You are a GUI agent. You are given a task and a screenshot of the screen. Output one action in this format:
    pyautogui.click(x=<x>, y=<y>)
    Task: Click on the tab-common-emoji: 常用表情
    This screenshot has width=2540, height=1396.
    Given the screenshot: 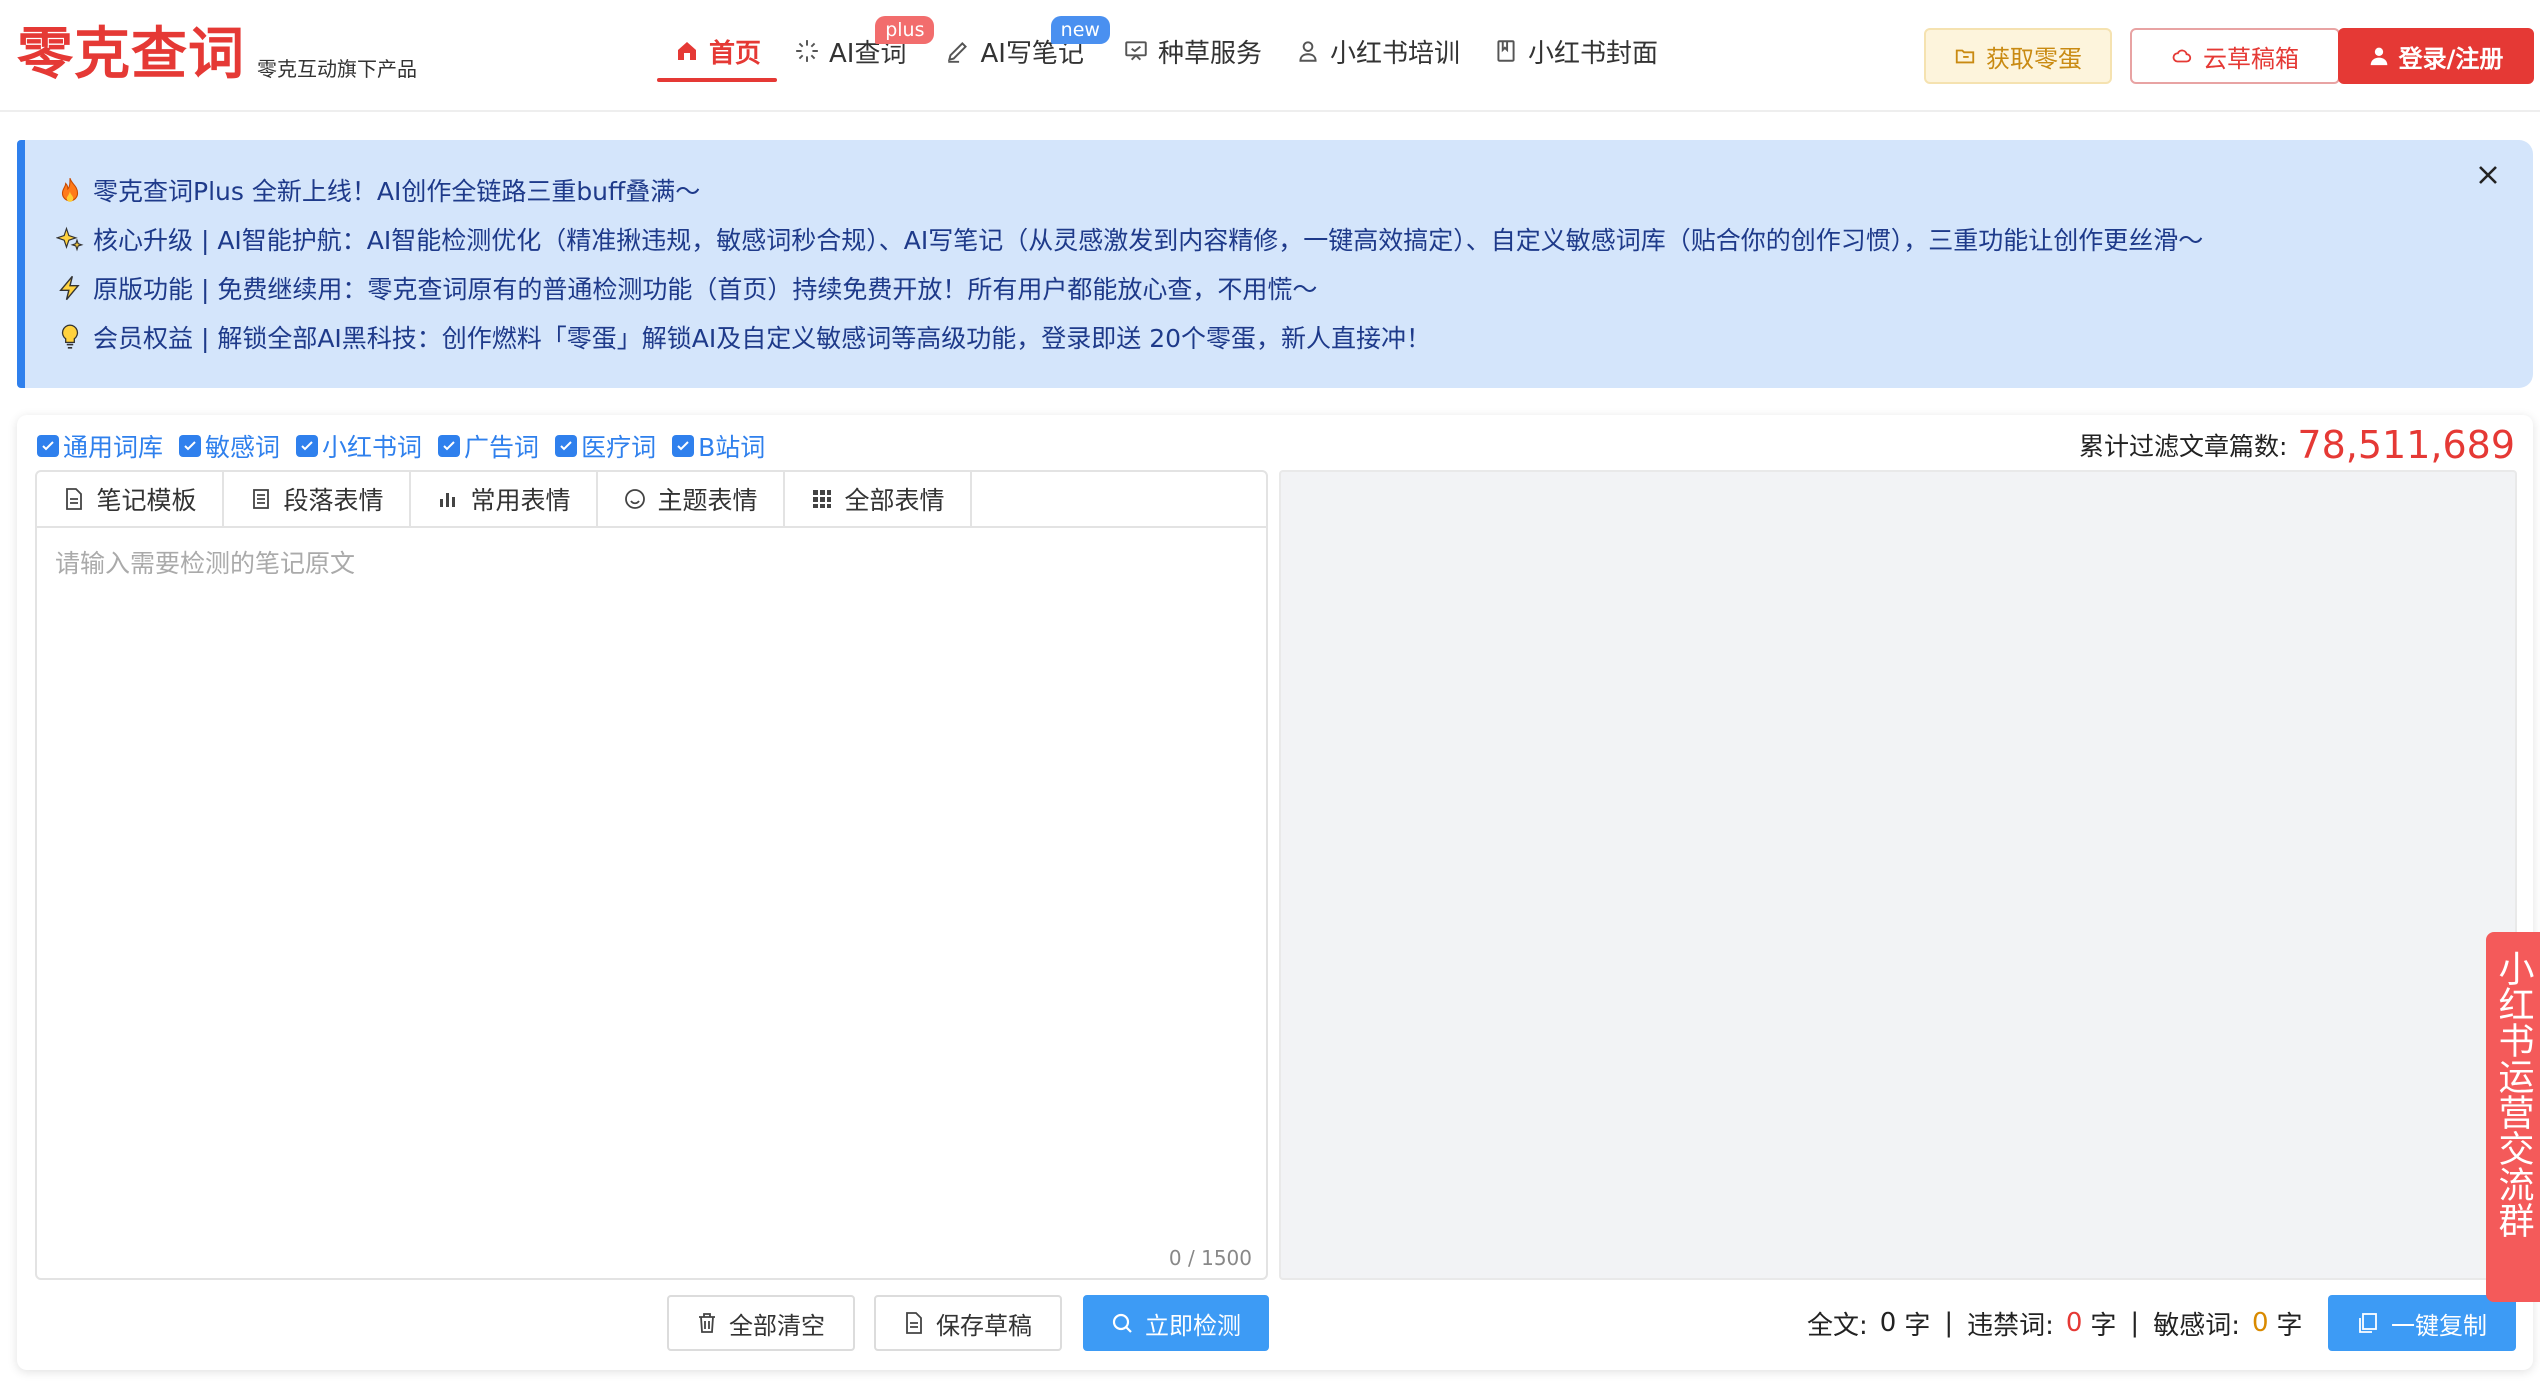 What is the action you would take?
    pyautogui.click(x=504, y=499)
    